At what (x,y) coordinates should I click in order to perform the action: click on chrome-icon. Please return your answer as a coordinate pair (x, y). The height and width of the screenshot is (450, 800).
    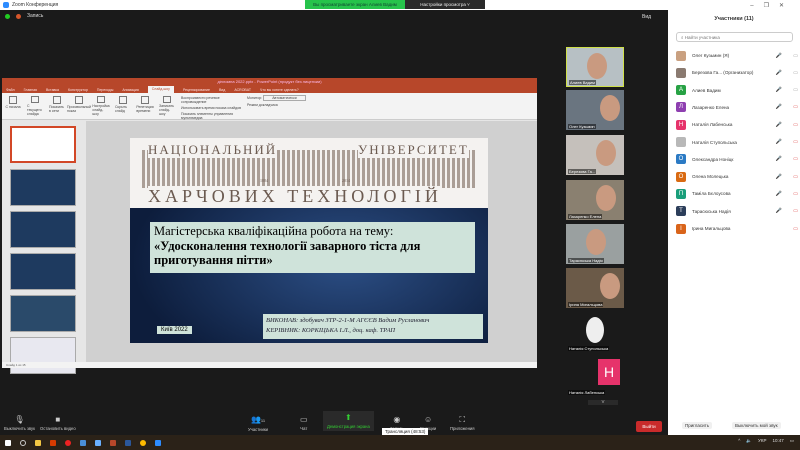
    Looking at the image, I should click on (143, 442).